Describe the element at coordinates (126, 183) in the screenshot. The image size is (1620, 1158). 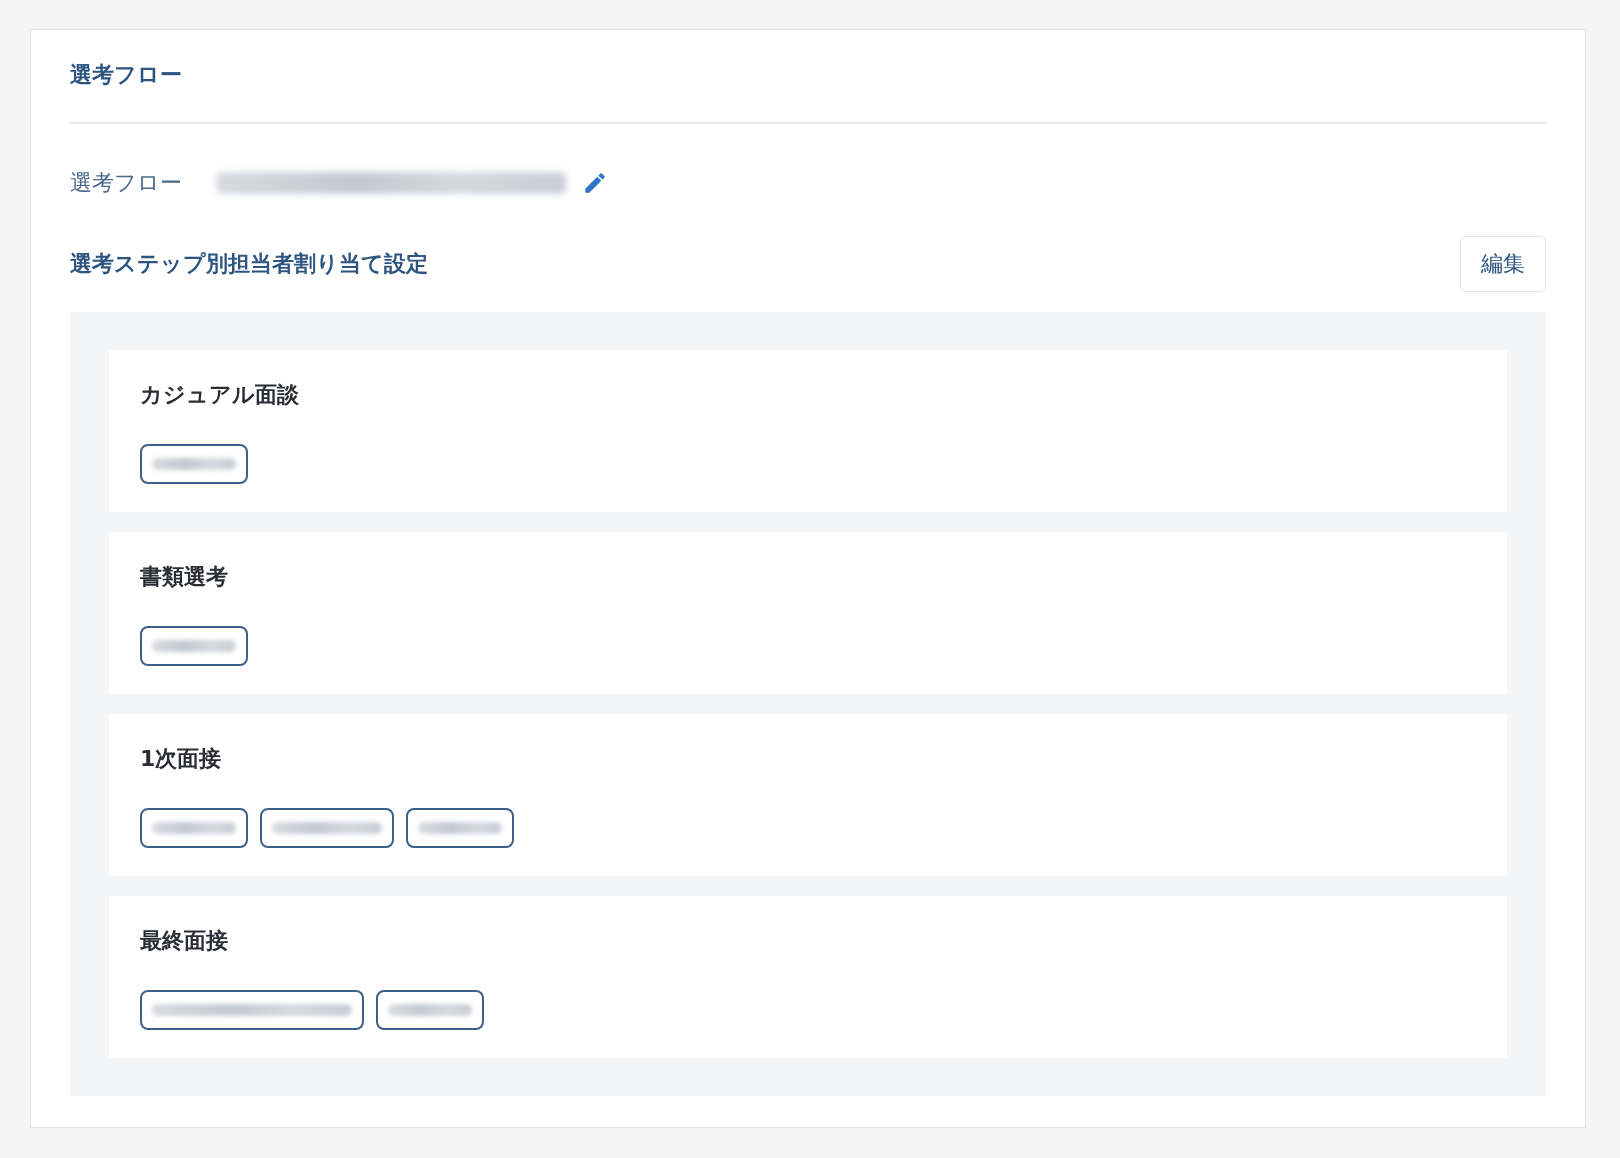
I see `field-label: 選考フロー` at that location.